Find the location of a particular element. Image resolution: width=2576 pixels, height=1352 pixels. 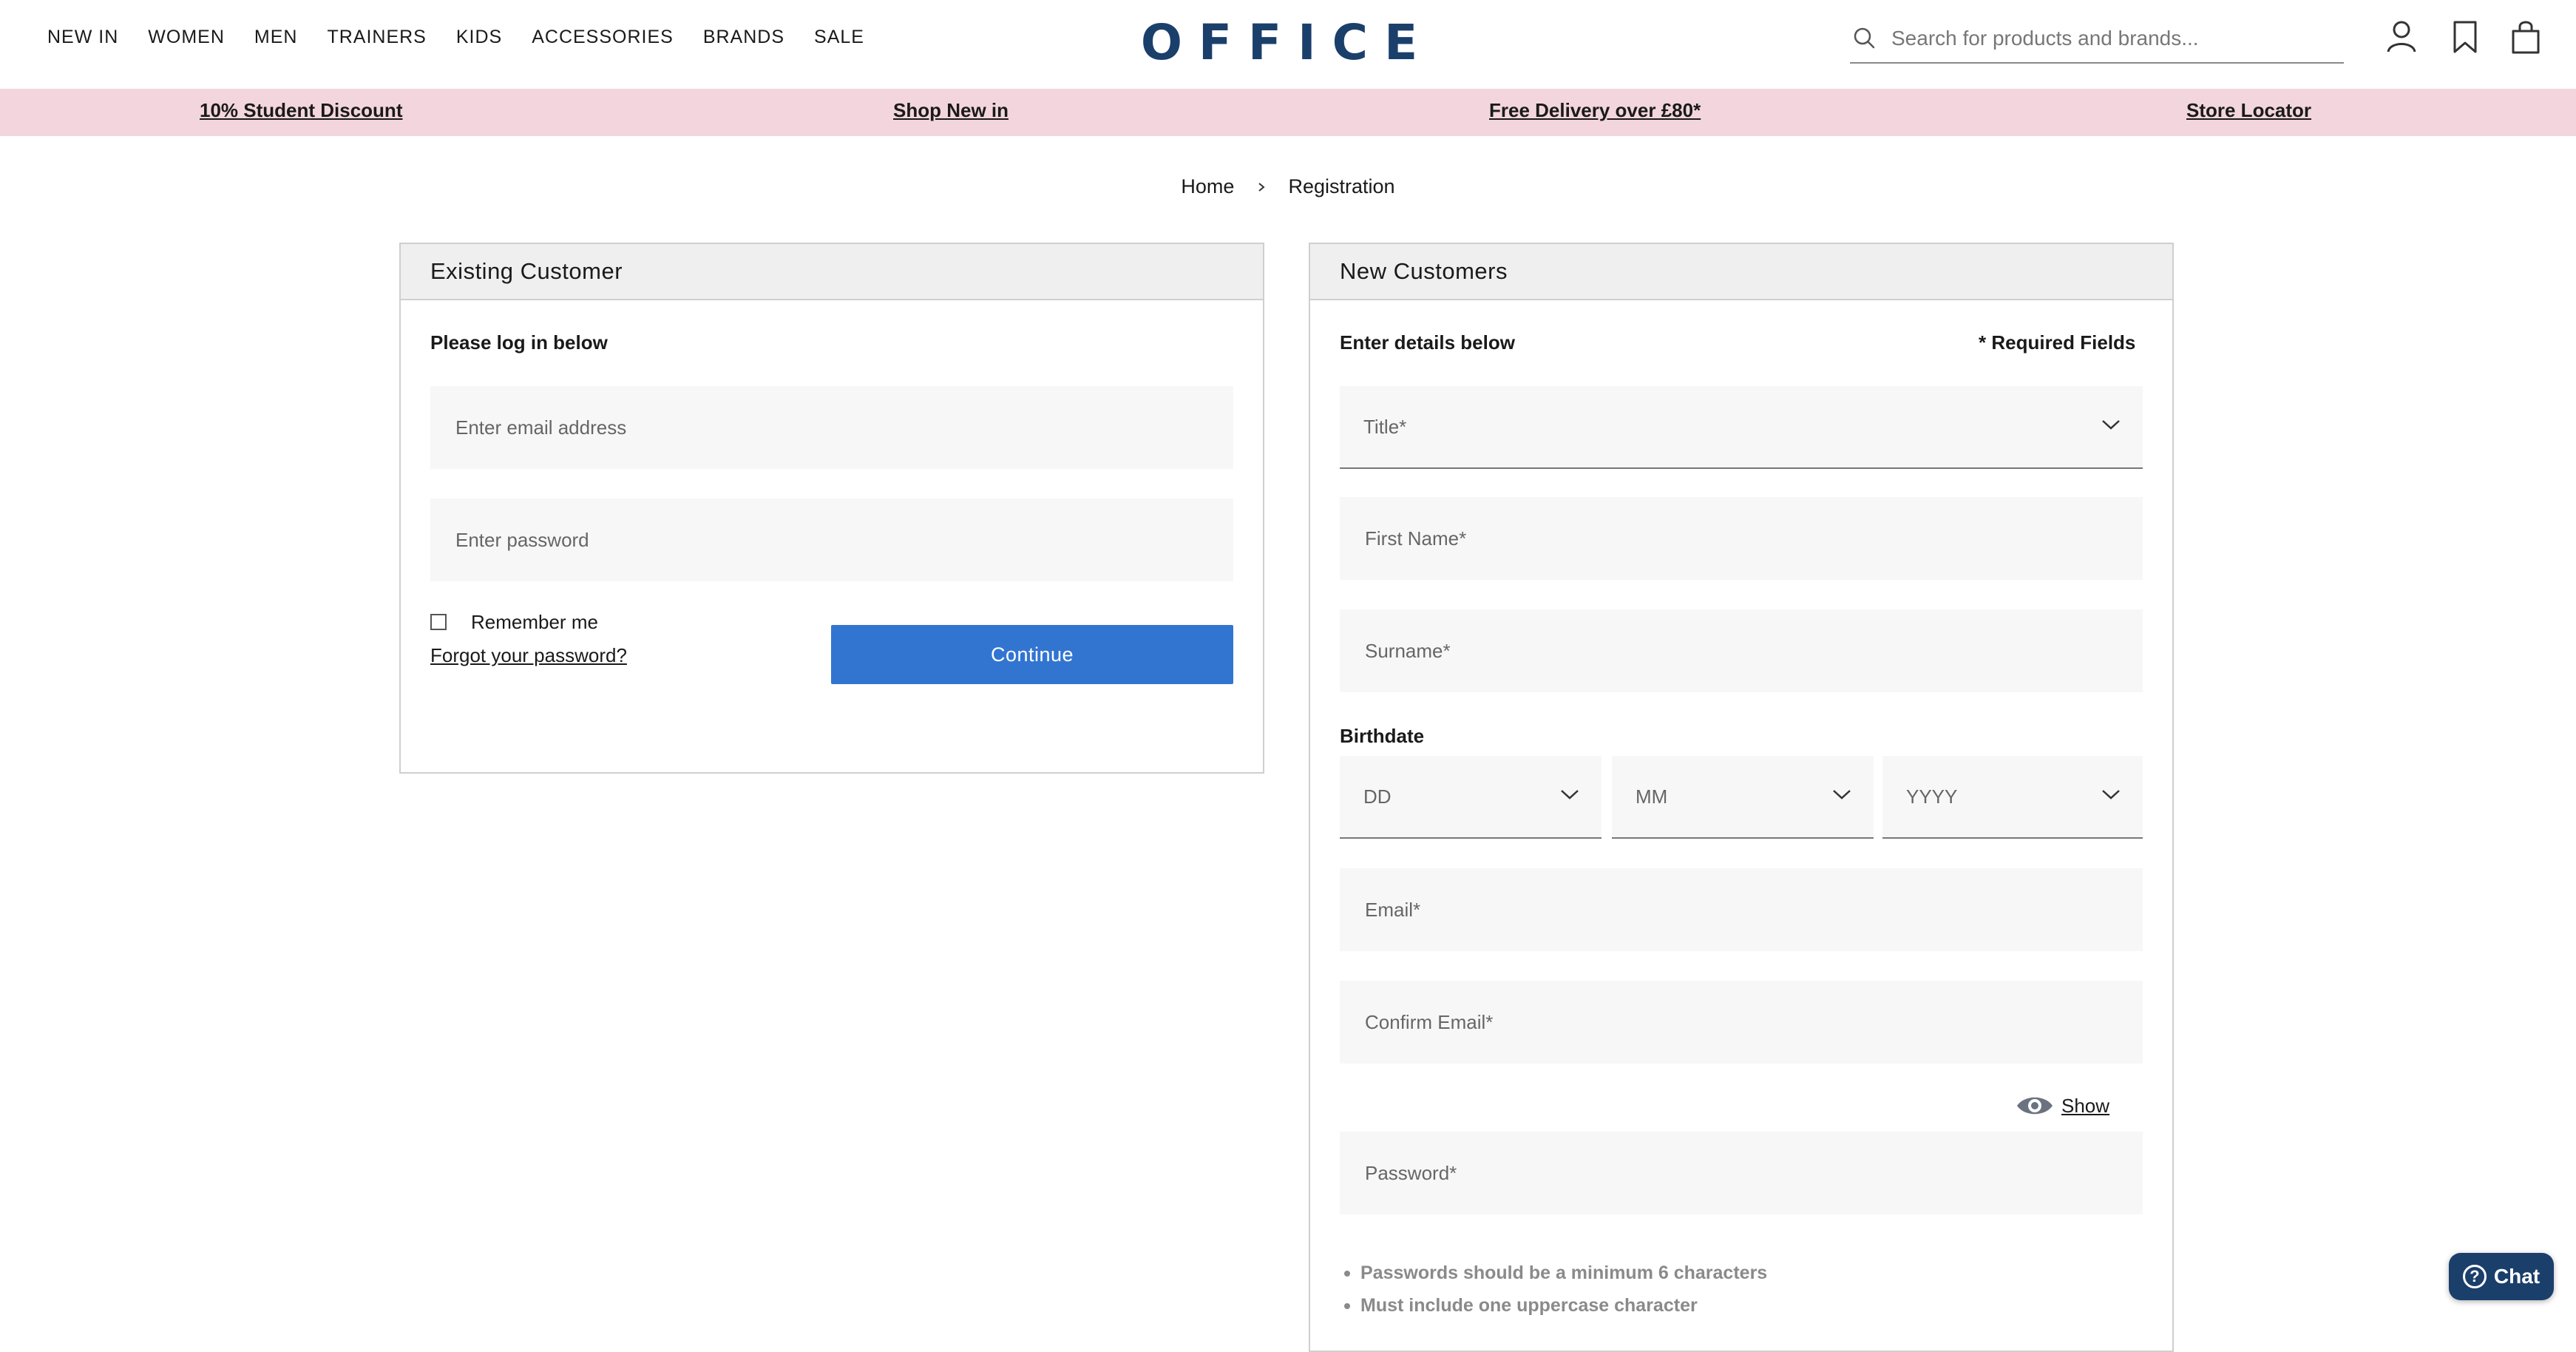

help-icon: ? is located at coordinates (2474, 1276).